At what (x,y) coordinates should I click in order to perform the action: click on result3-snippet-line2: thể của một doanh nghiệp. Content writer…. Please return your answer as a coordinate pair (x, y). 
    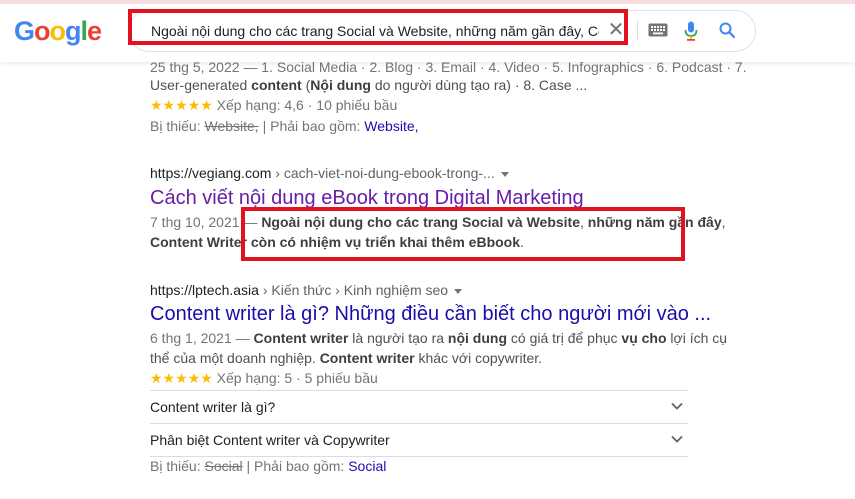
    Looking at the image, I should click on (346, 358).